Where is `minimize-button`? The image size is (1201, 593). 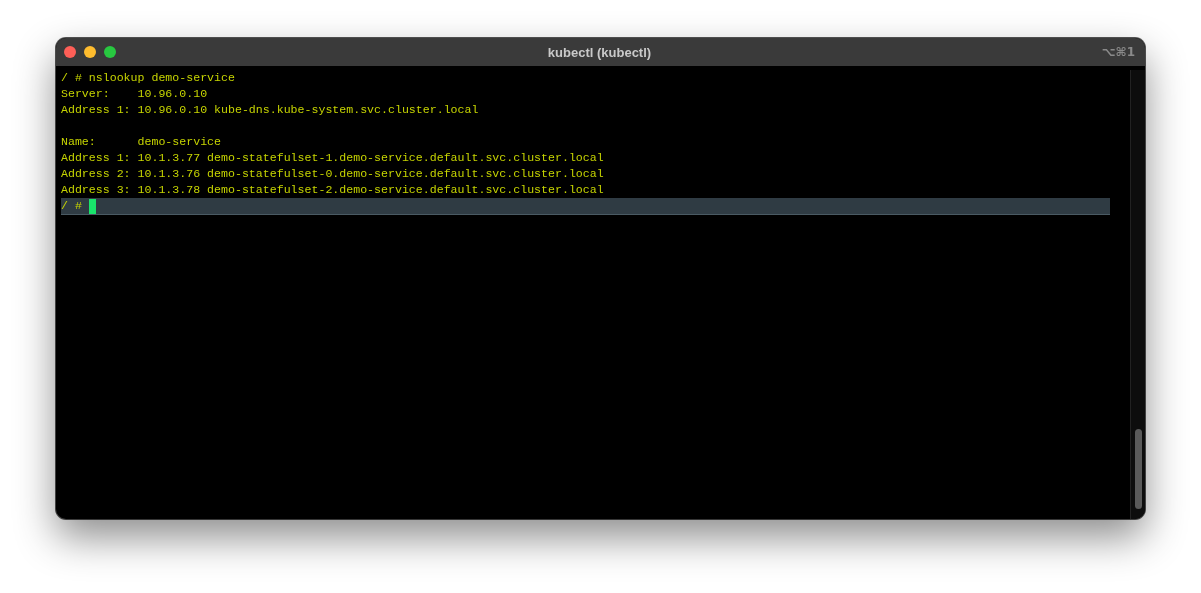 minimize-button is located at coordinates (90, 52).